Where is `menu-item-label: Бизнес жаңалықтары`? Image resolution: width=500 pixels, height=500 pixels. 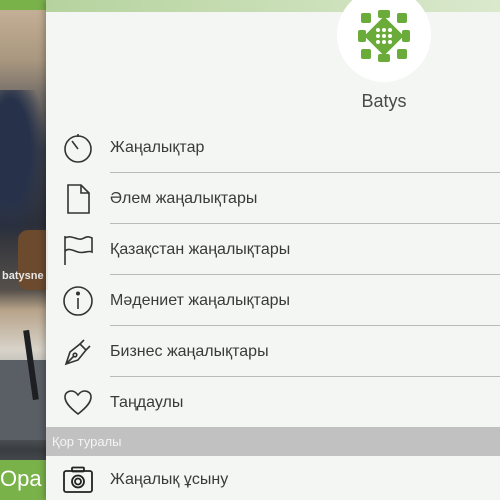 menu-item-label: Бизнес жаңалықтары is located at coordinates (189, 351).